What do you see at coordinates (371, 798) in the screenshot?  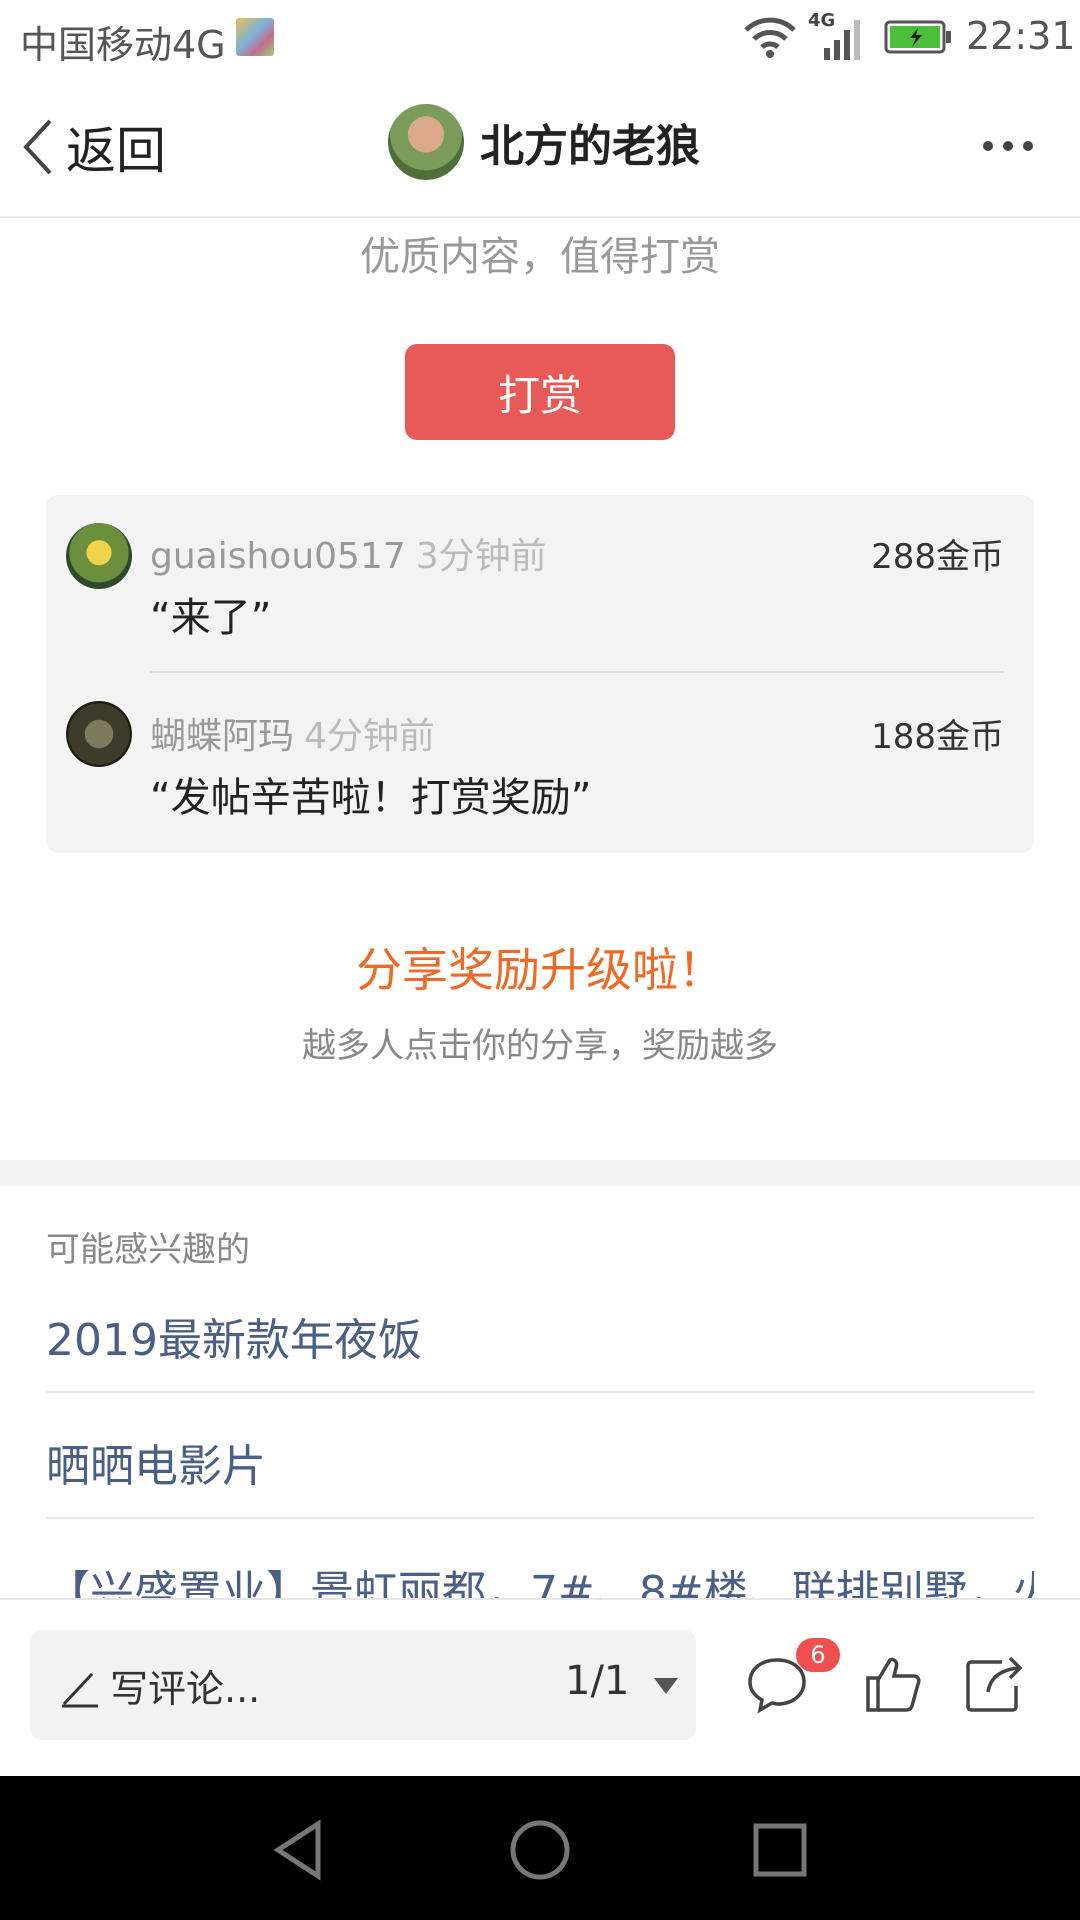 I see `reward-message: “发帖辛苦啦！打赏奖励”` at bounding box center [371, 798].